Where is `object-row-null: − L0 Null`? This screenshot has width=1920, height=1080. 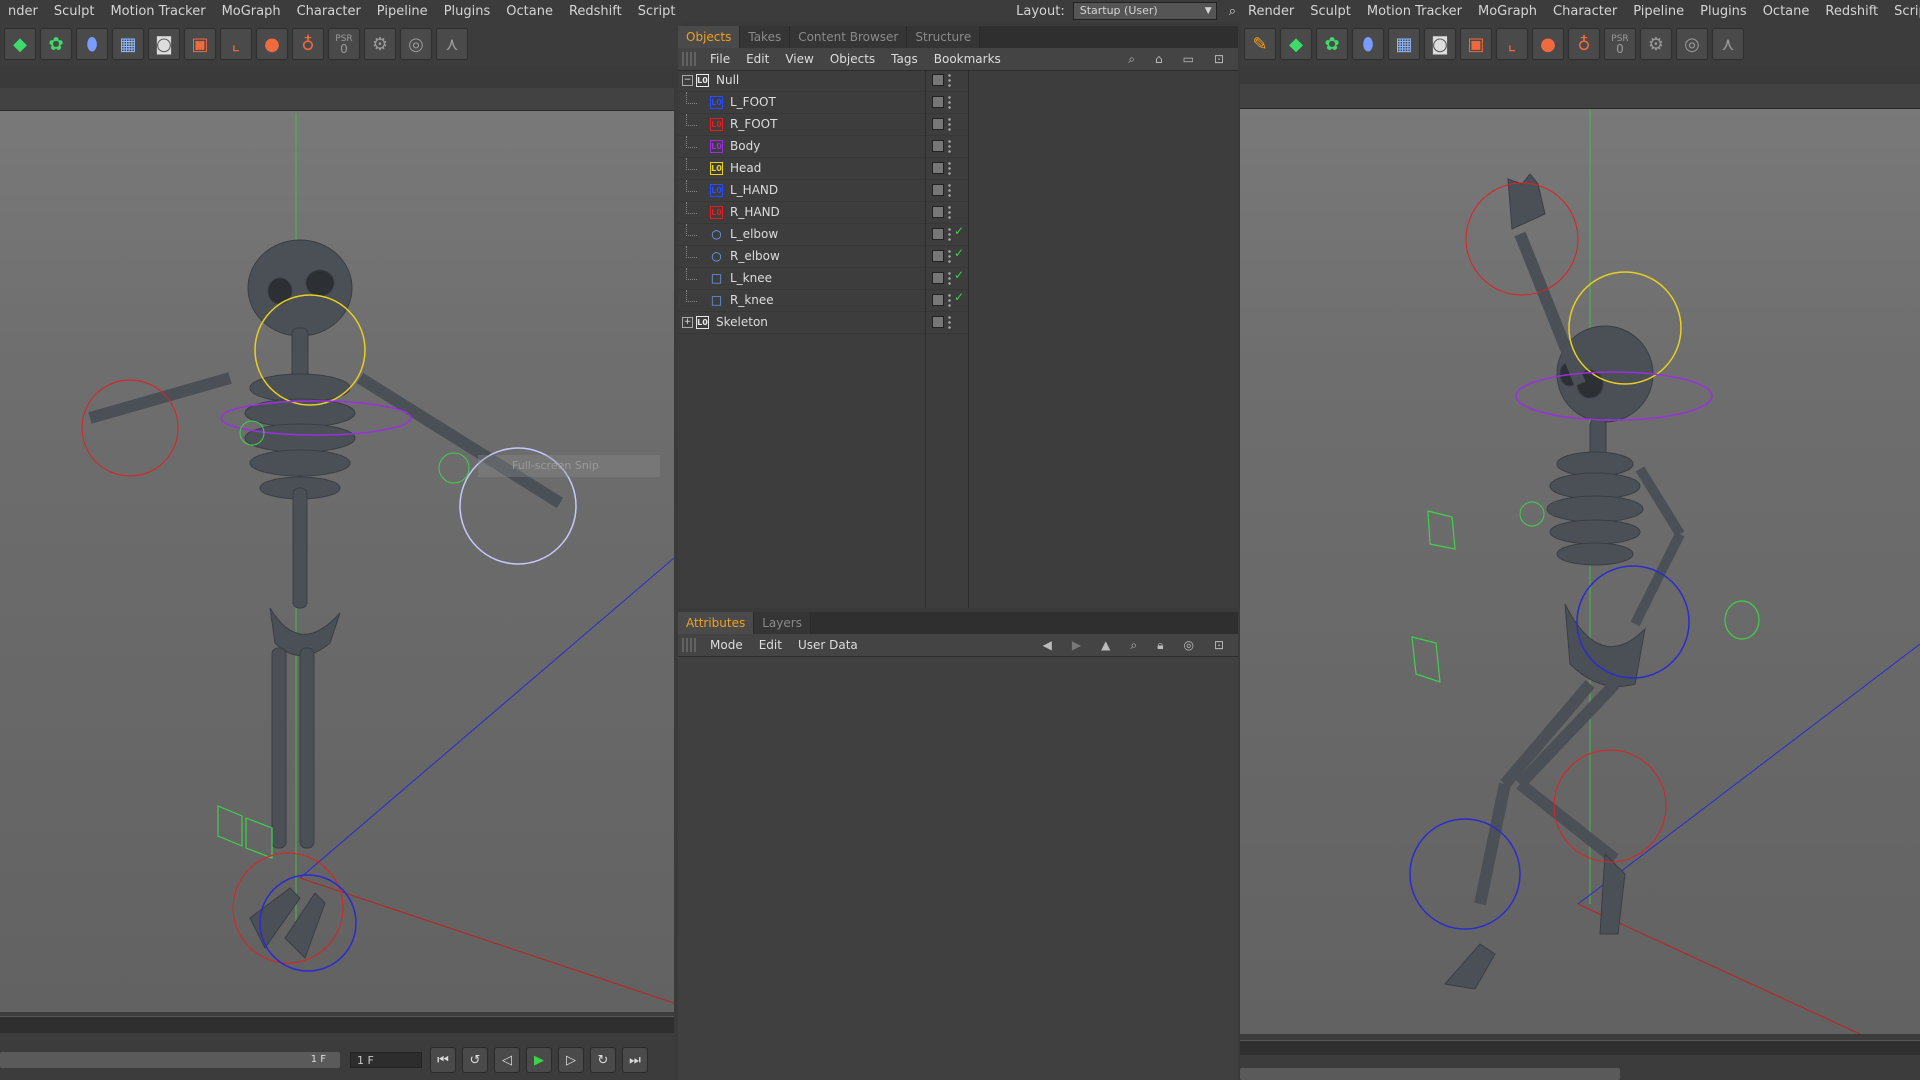 object-row-null: − L0 Null is located at coordinates (801, 81).